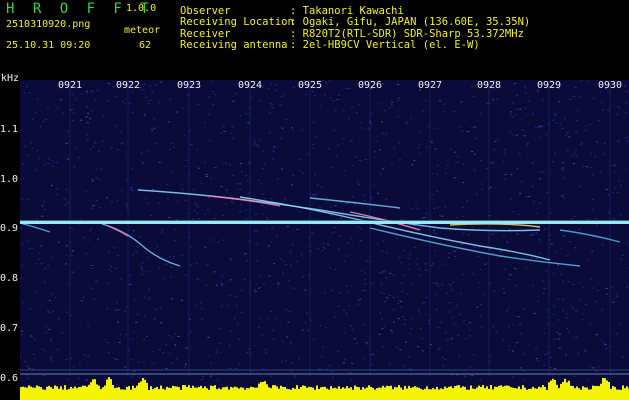  Describe the element at coordinates (141, 8) in the screenshot. I see `app-version: 1.0.0` at that location.